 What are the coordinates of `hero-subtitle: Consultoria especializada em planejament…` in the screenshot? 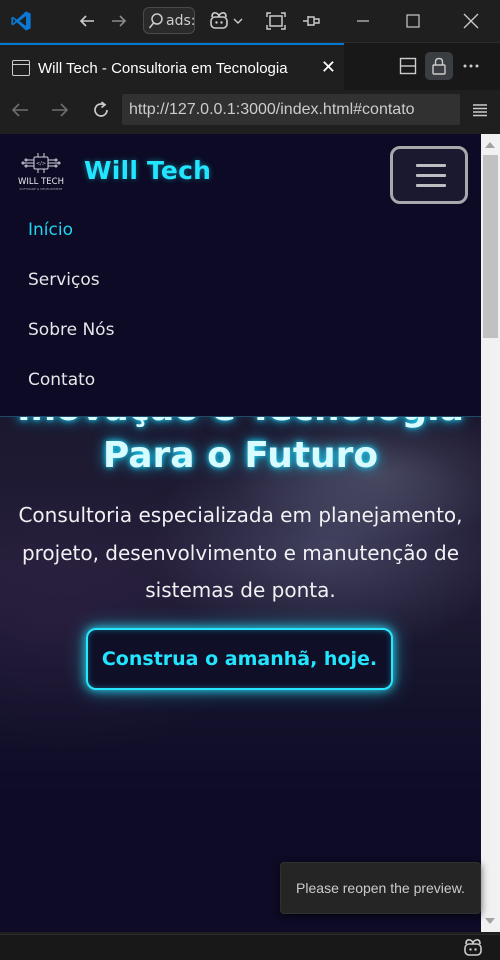 It's located at (240, 553).